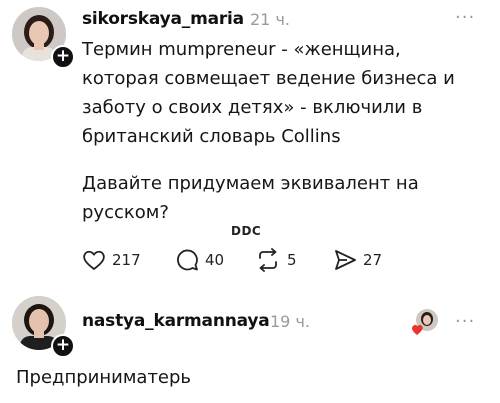  Describe the element at coordinates (425, 322) in the screenshot. I see `liked-by-author-icon` at that location.